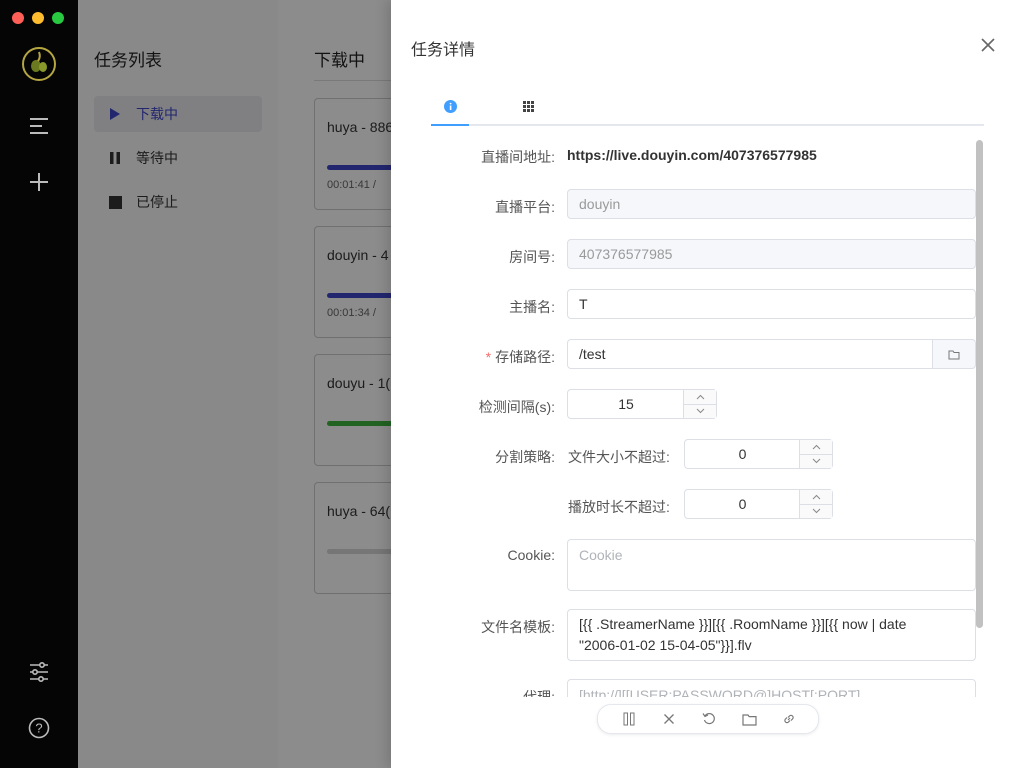 Image resolution: width=1024 pixels, height=768 pixels. I want to click on refresh-icon, so click(708, 718).